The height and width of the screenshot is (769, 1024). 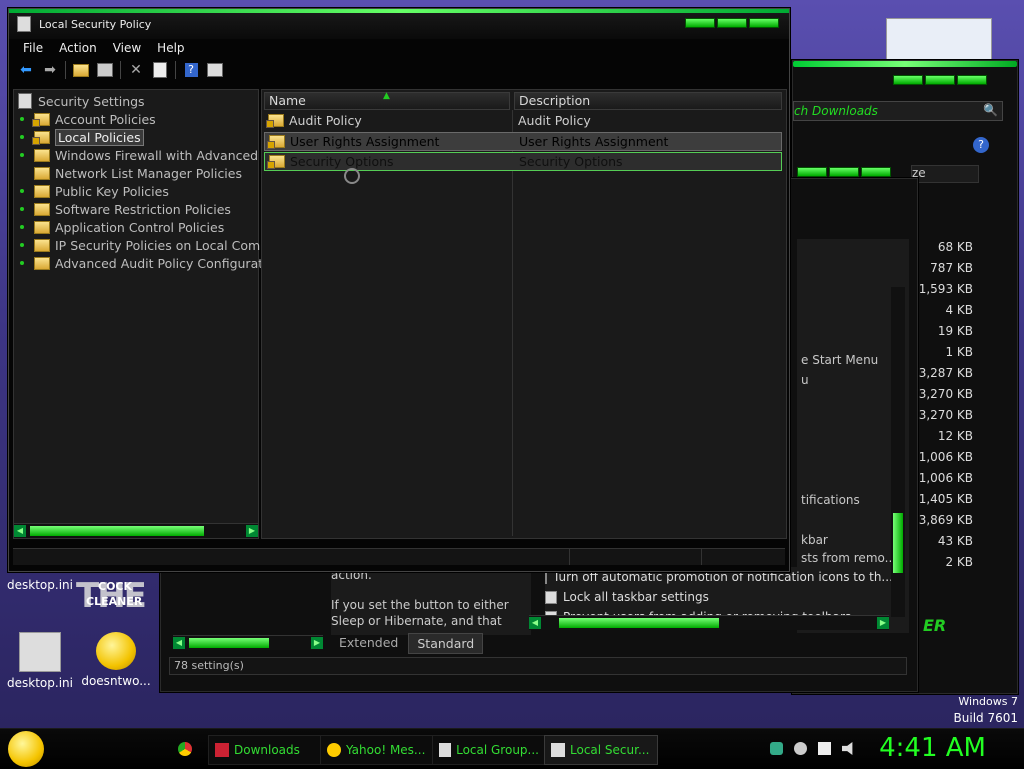 I want to click on toolbar-separator, so click(x=175, y=70).